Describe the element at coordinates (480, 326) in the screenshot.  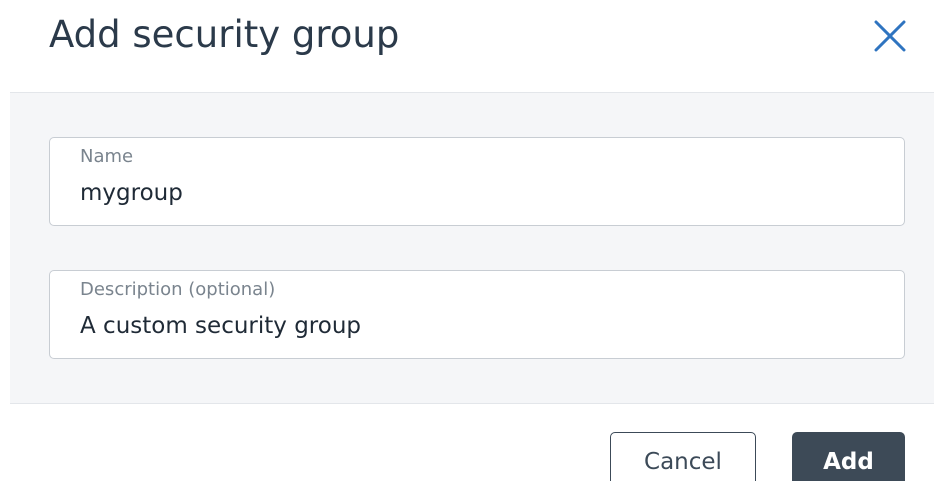
I see `description-input` at that location.